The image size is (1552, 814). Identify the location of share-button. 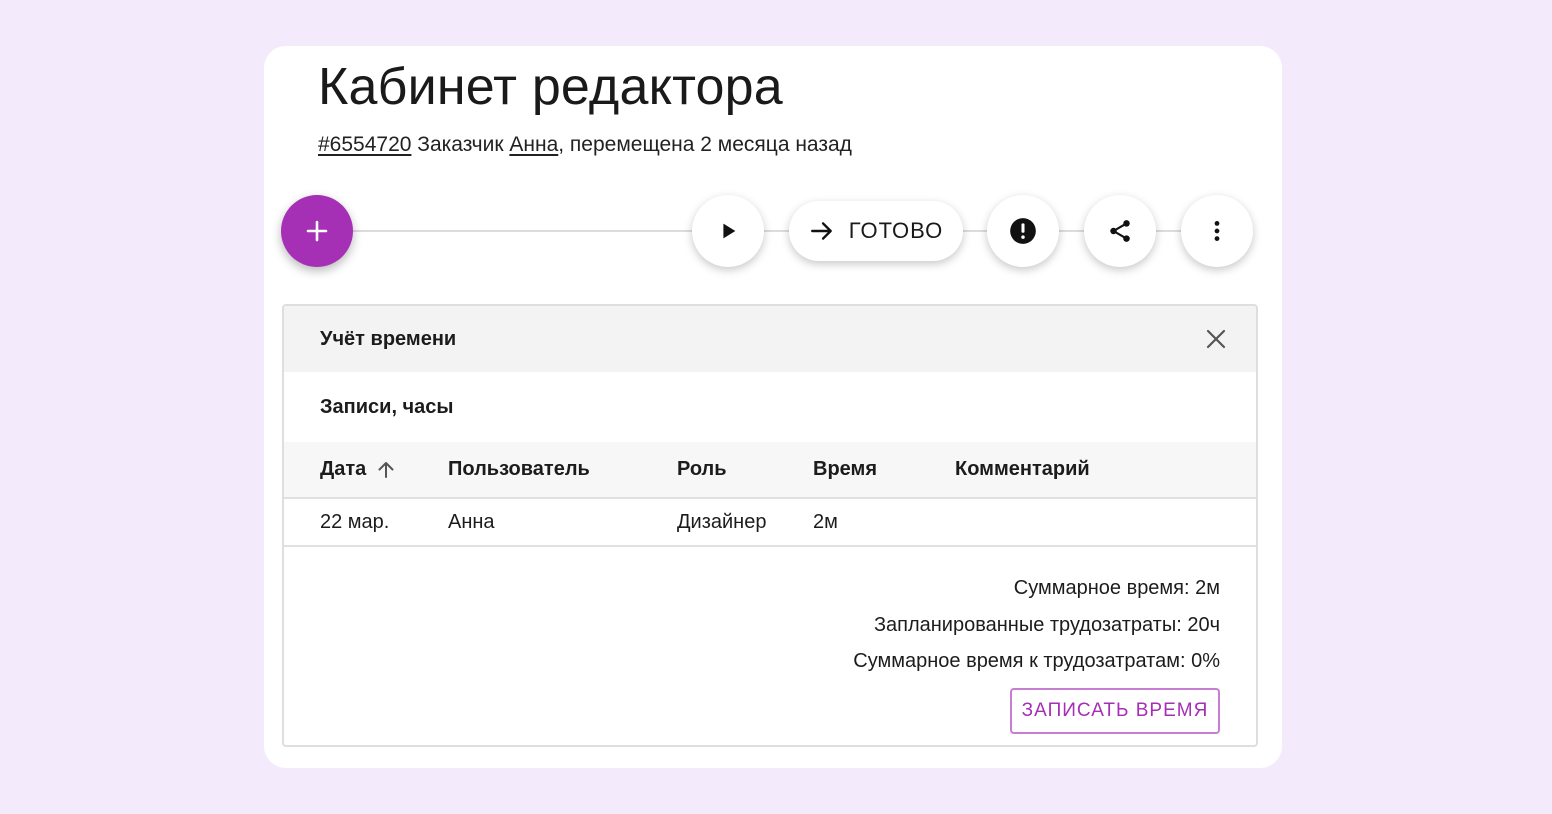
(1120, 231).